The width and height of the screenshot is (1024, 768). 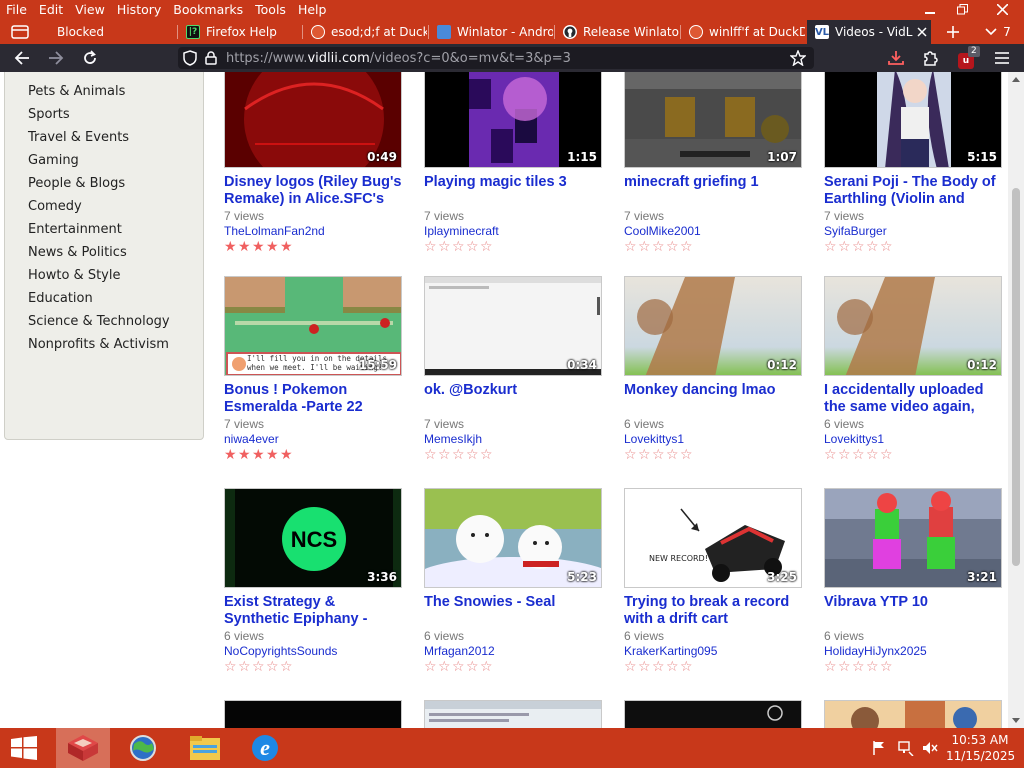 I want to click on video-thumbnail: 1:07, so click(x=713, y=120).